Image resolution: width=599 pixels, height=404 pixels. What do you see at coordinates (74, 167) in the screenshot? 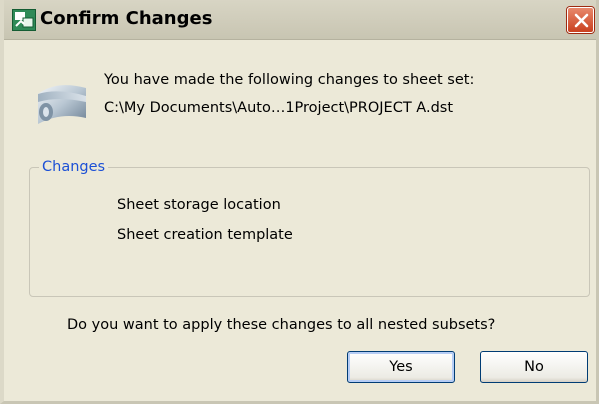
I see `changes-legend: Changes` at bounding box center [74, 167].